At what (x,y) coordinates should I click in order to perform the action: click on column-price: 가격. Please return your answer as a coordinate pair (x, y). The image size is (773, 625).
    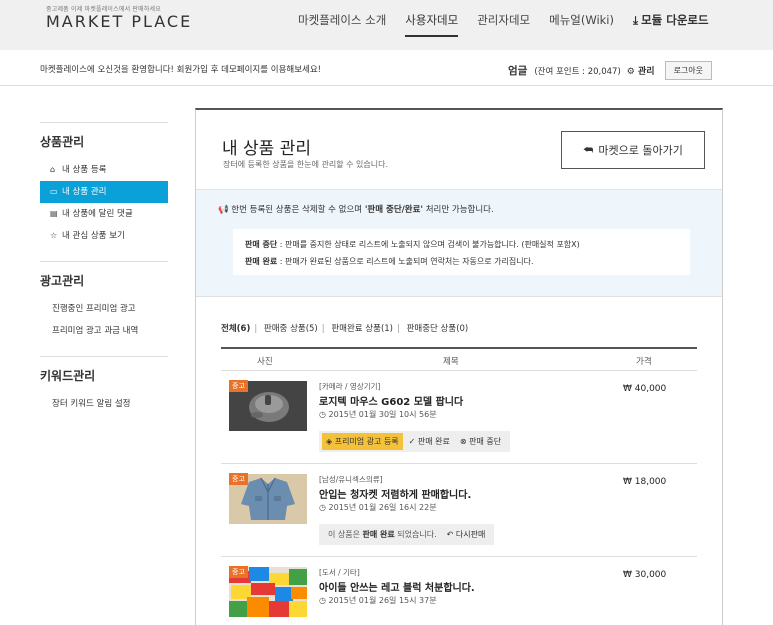
    Looking at the image, I should click on (644, 362).